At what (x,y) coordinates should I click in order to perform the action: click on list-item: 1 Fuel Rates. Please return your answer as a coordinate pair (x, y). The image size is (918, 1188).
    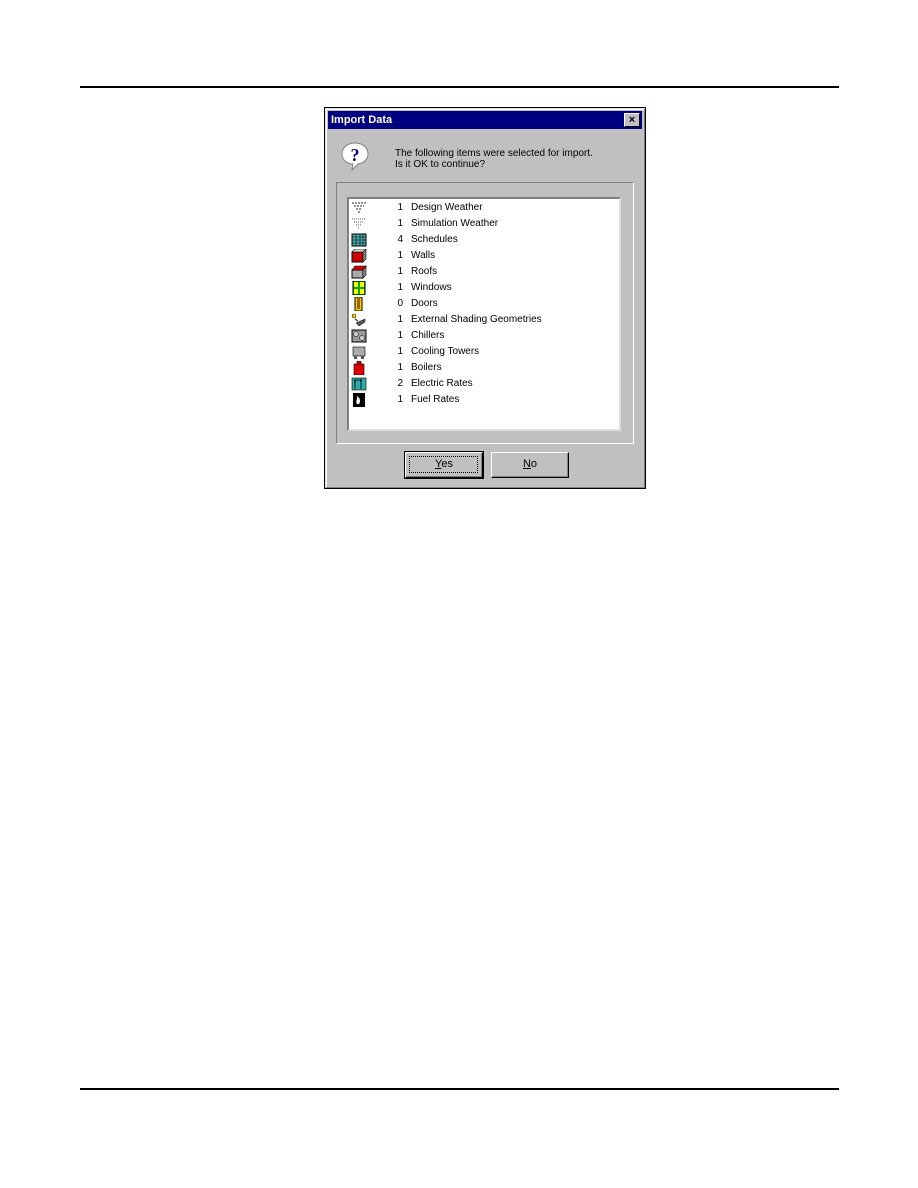
    Looking at the image, I should click on (479, 400).